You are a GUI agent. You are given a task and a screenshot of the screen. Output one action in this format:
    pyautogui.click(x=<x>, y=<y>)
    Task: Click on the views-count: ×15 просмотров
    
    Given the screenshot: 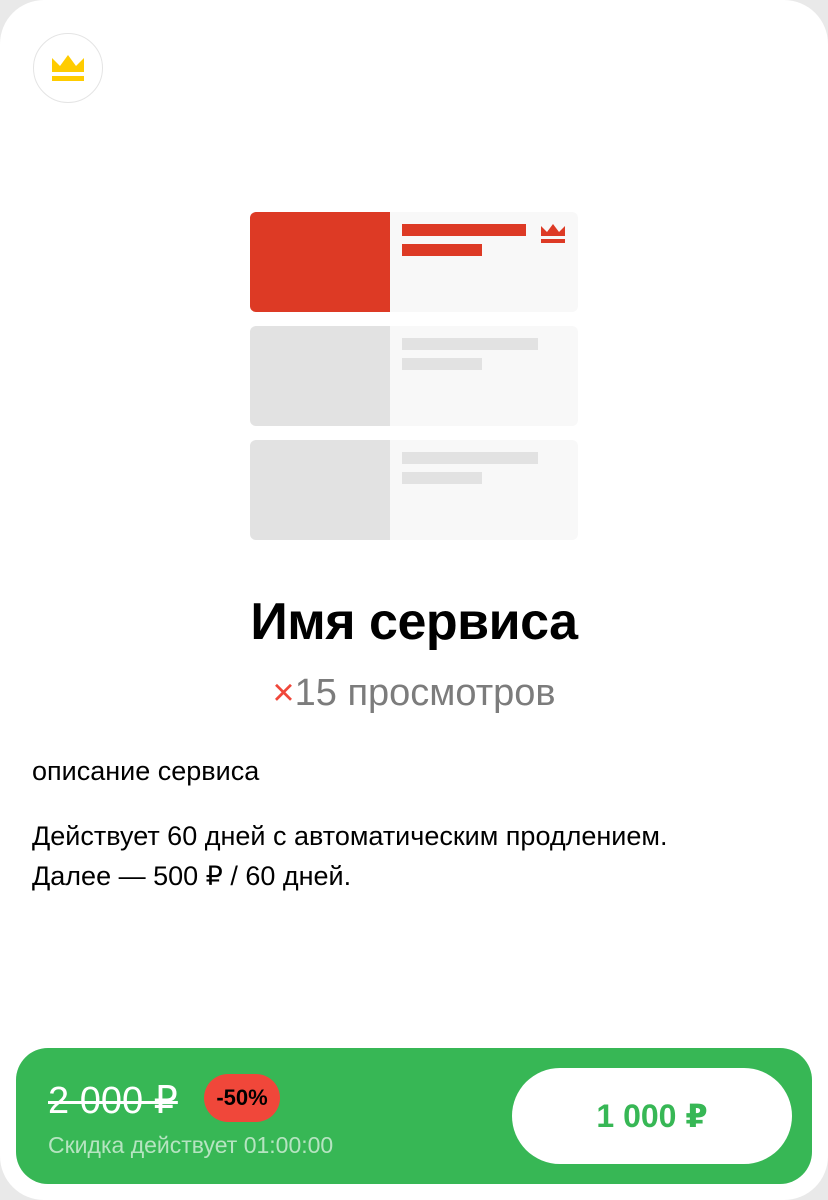 What is the action you would take?
    pyautogui.click(x=414, y=693)
    